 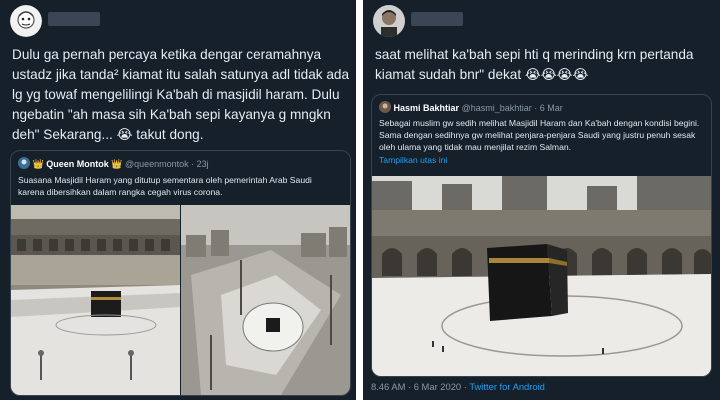 I want to click on quote-header: Hasmi Bakhtiar @hasmi_bakhtiar · 6 Mar, so click(x=471, y=107).